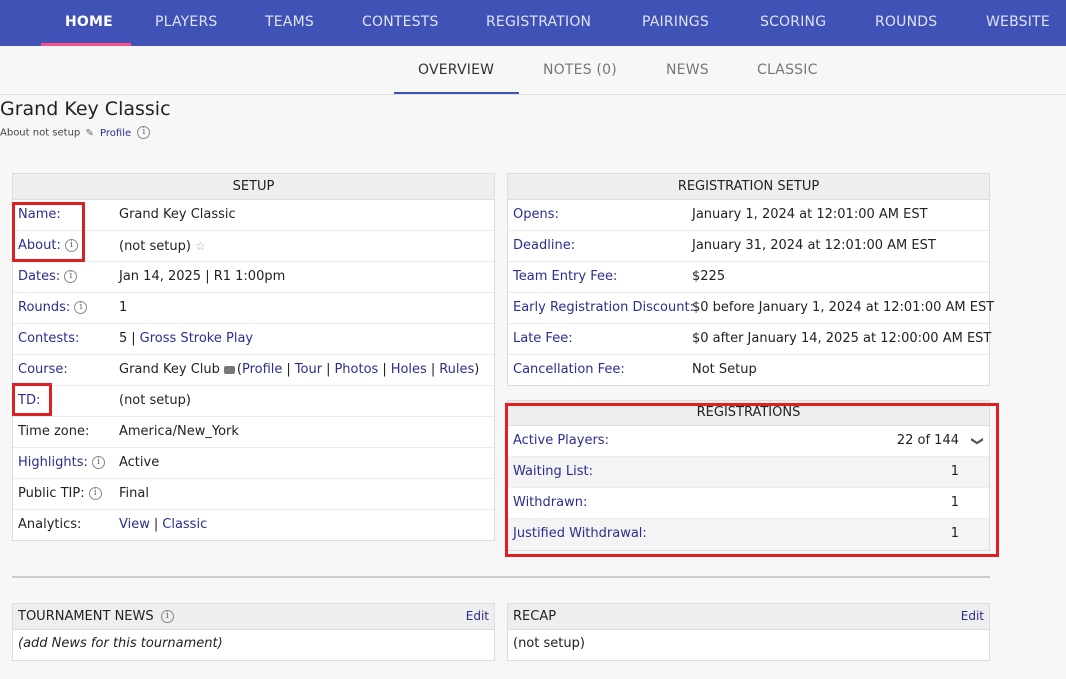 The image size is (1066, 679). I want to click on contests-count: 5, so click(123, 338).